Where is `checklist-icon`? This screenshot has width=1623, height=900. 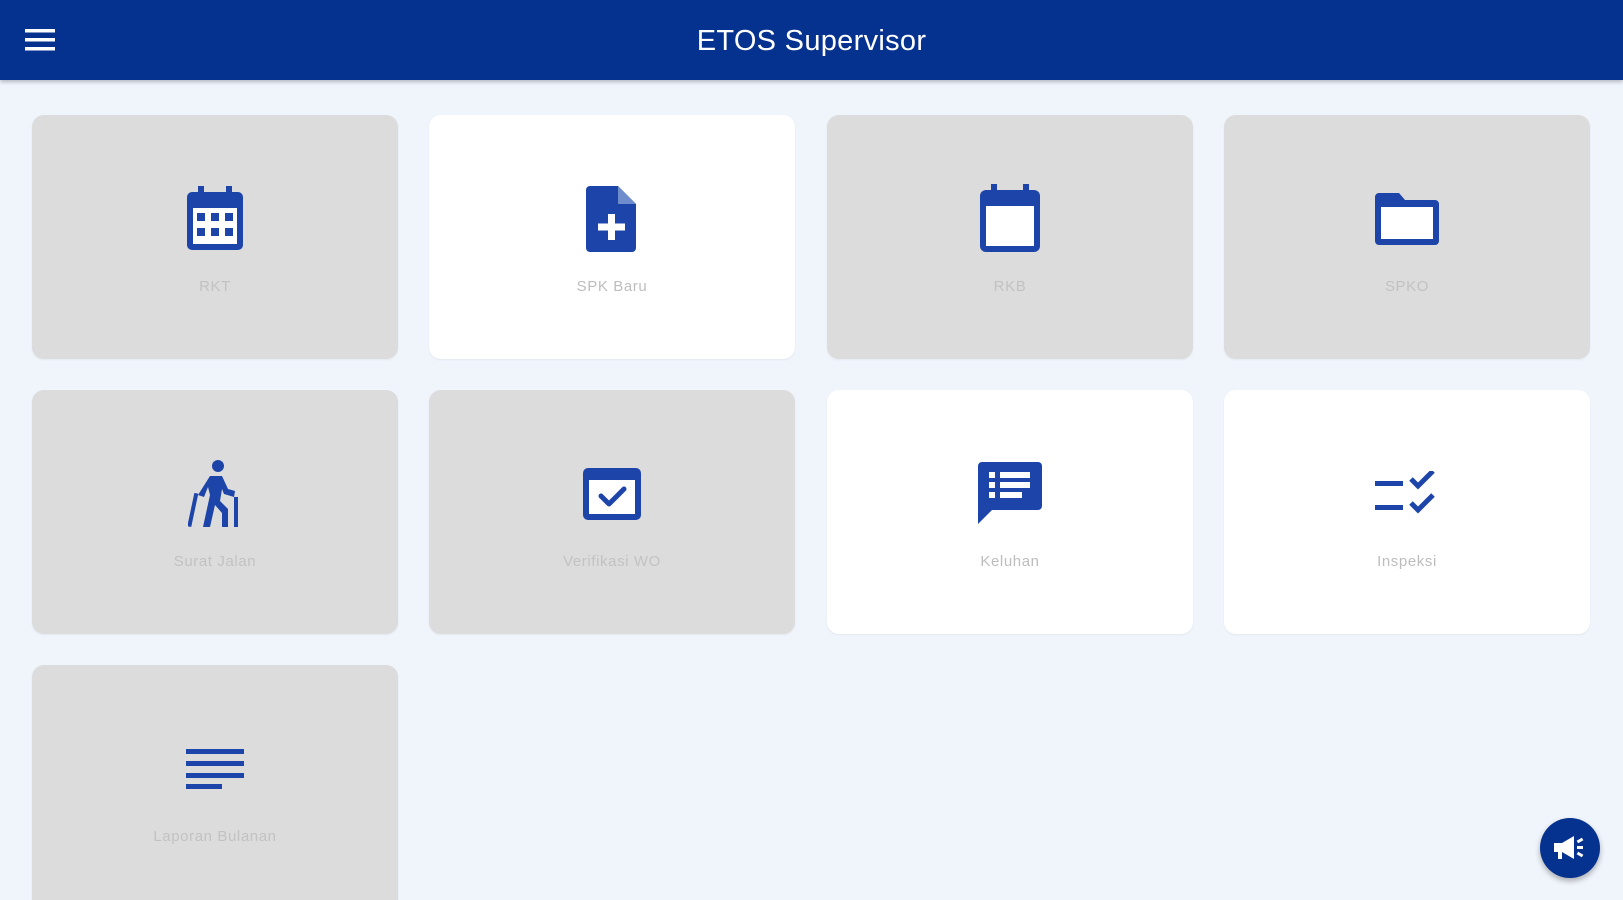
checklist-icon is located at coordinates (1405, 492).